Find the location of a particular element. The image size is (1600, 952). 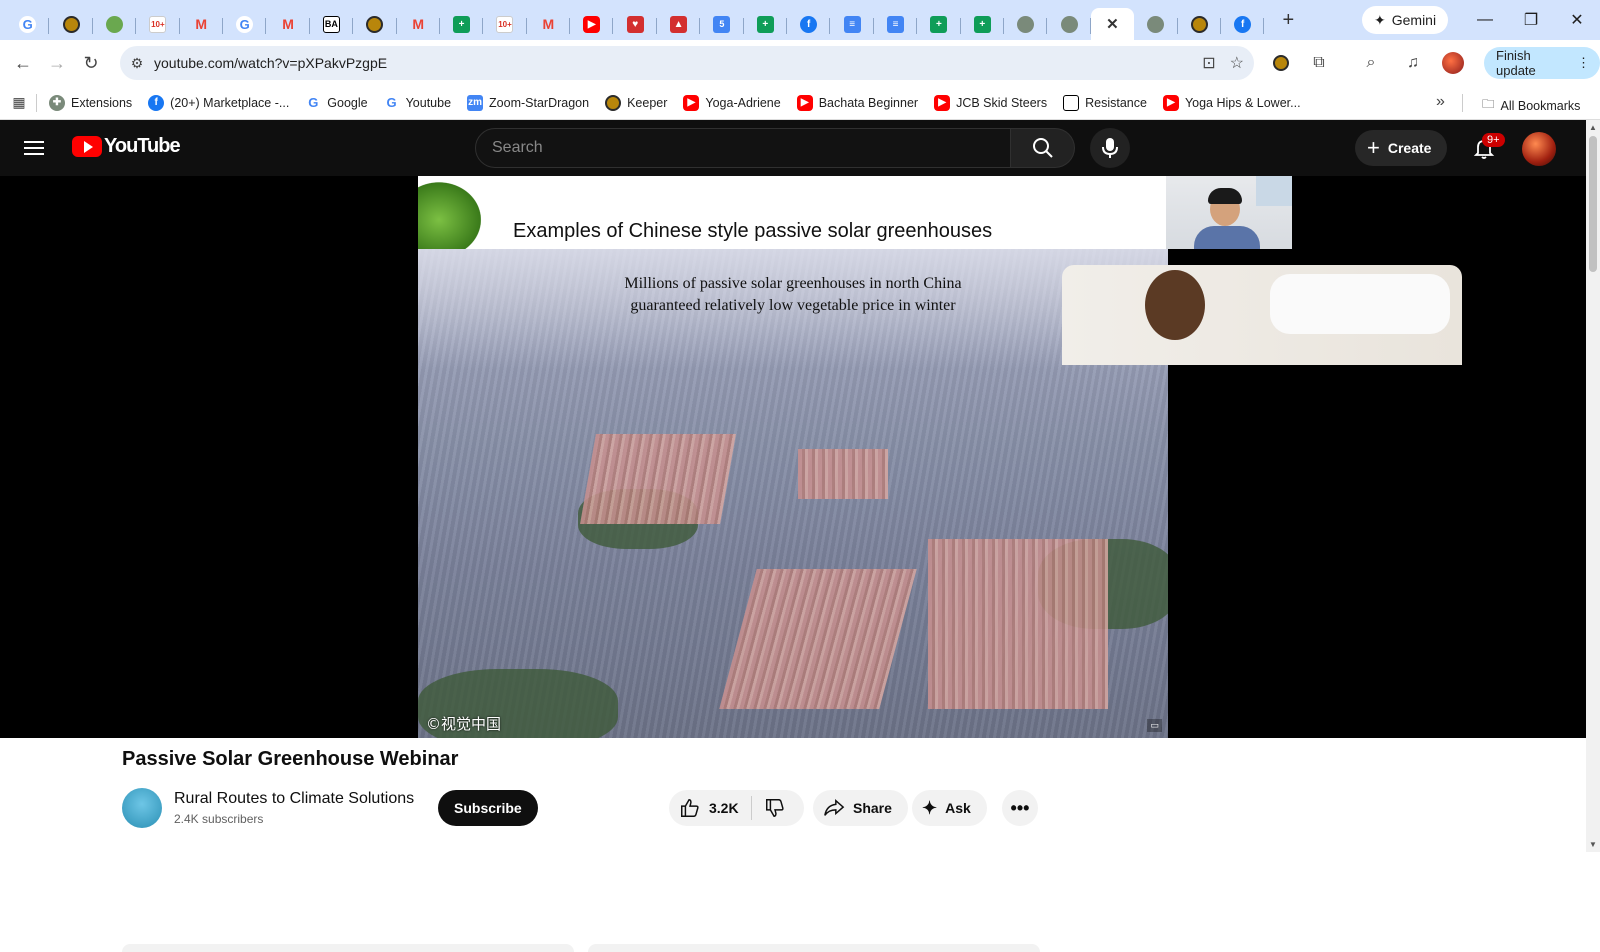

keeper-extension-icon is located at coordinates (1281, 63).